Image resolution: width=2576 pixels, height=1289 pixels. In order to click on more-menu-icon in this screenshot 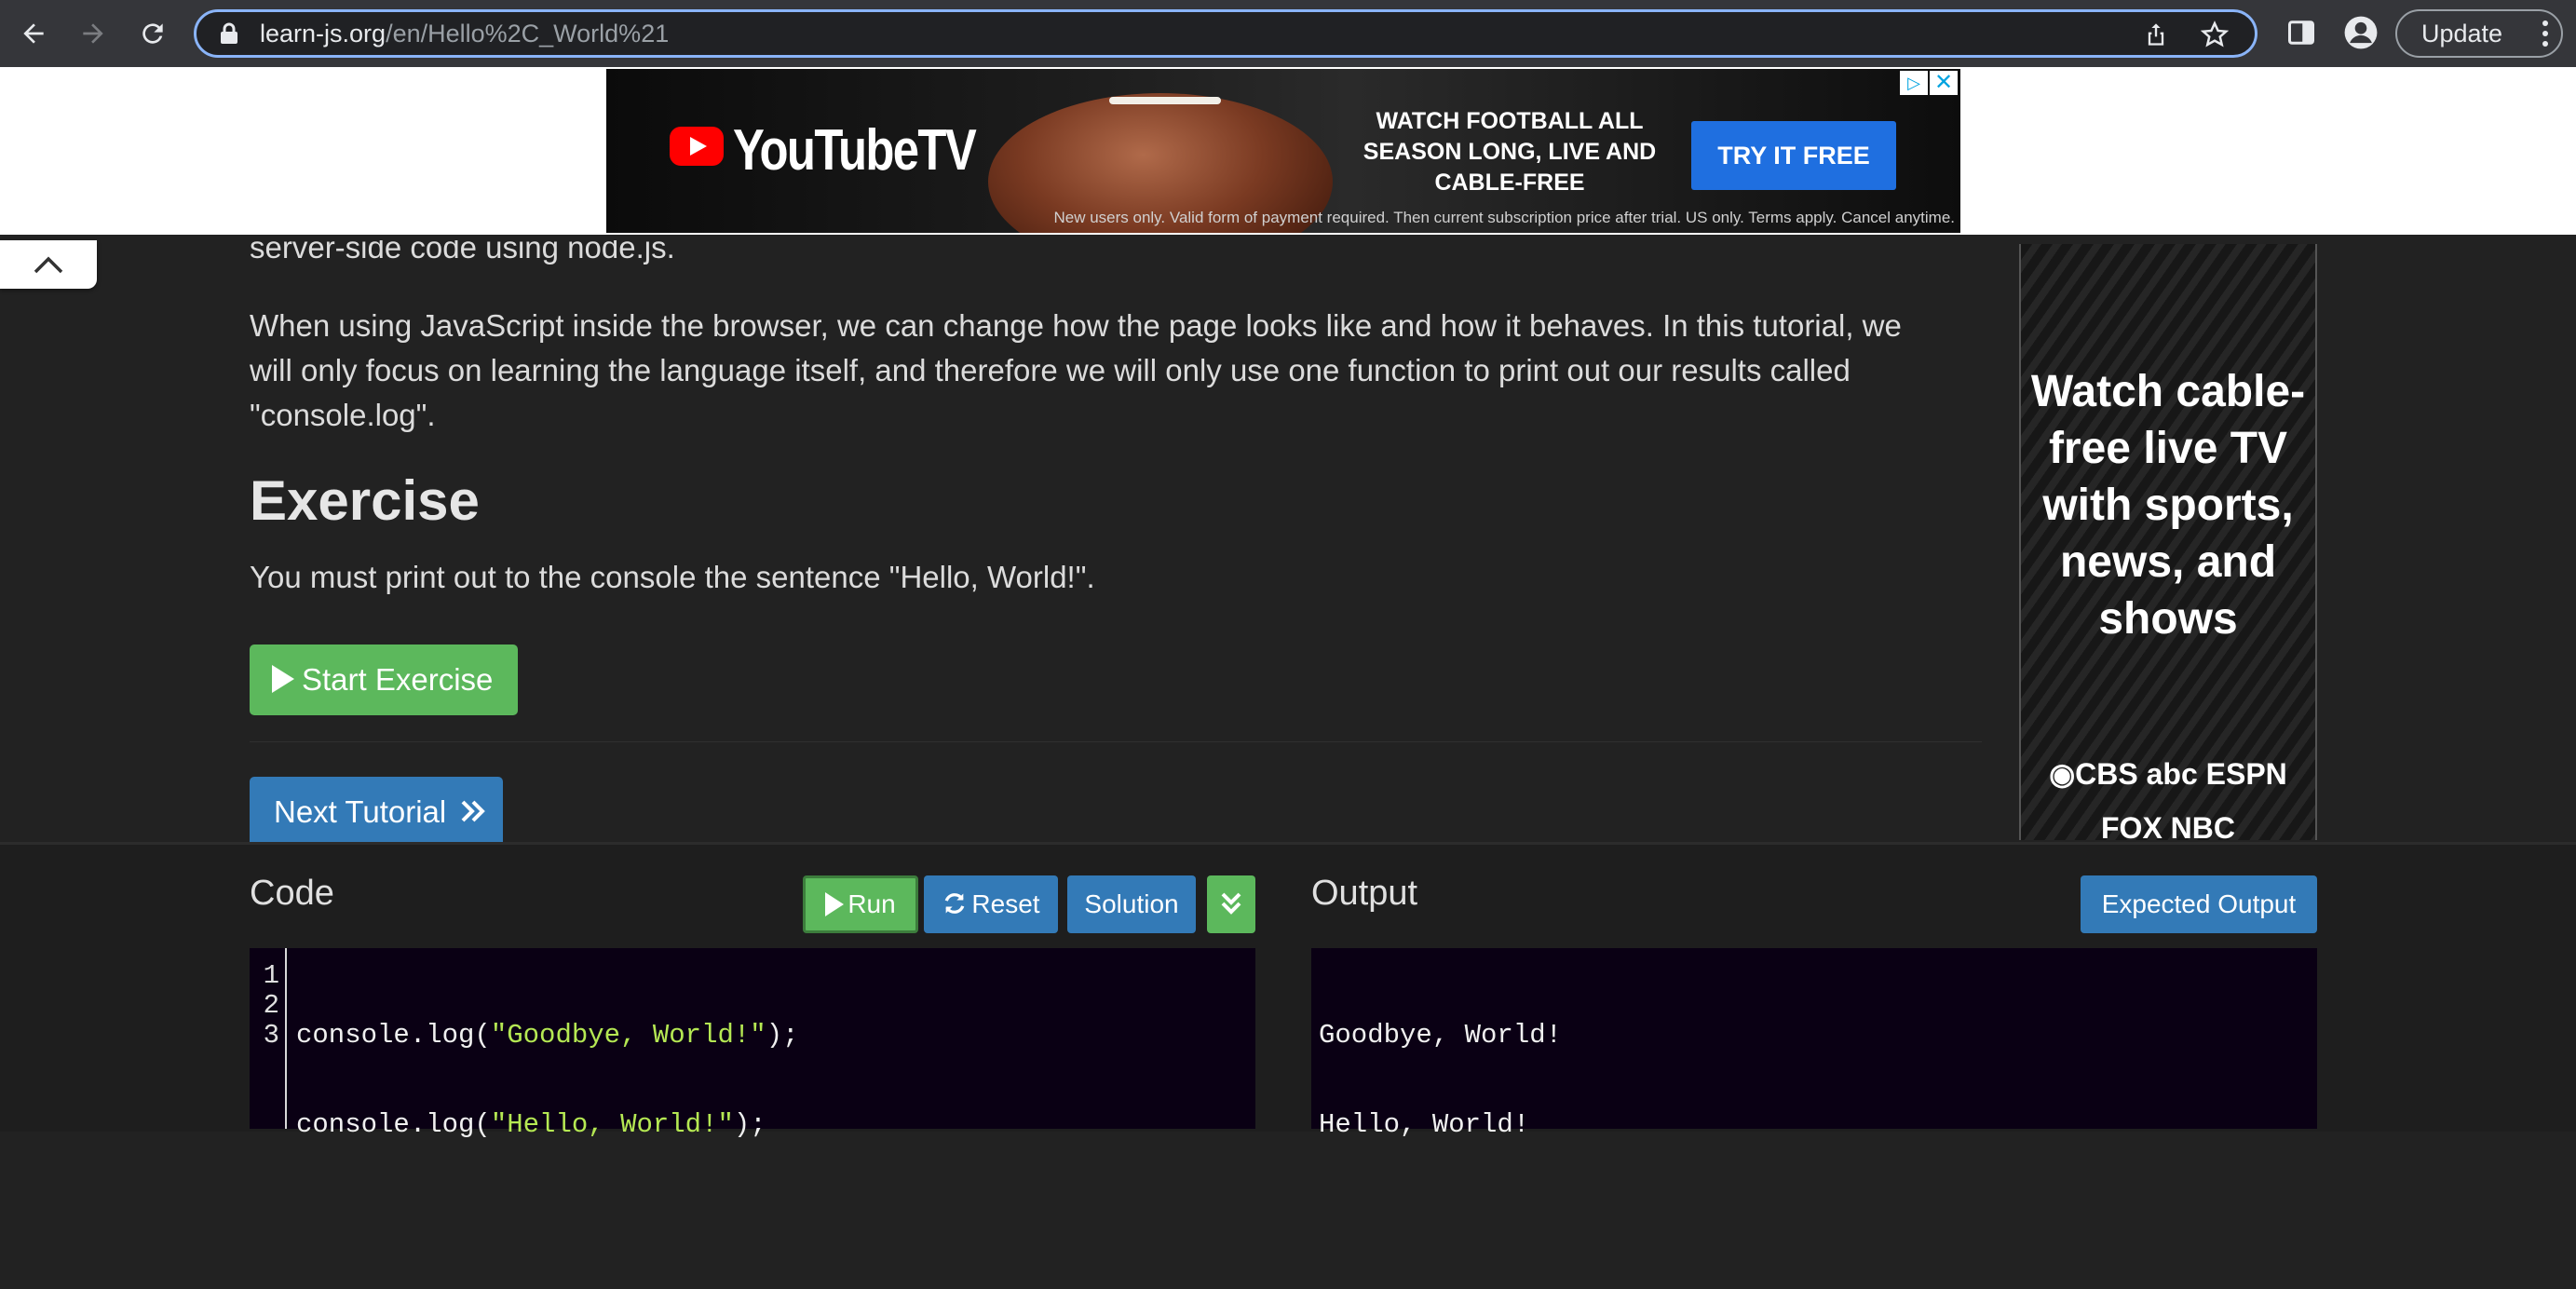, I will do `click(2545, 35)`.